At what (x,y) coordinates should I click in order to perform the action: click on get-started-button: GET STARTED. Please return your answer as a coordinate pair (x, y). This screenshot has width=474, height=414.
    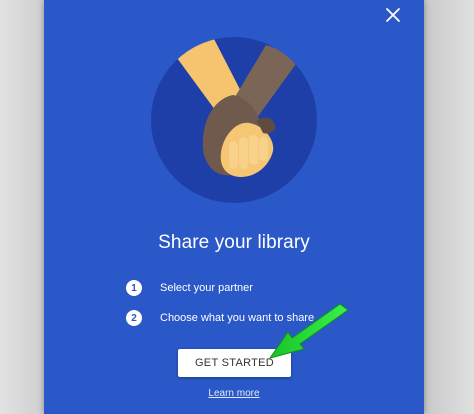
    Looking at the image, I should click on (234, 363).